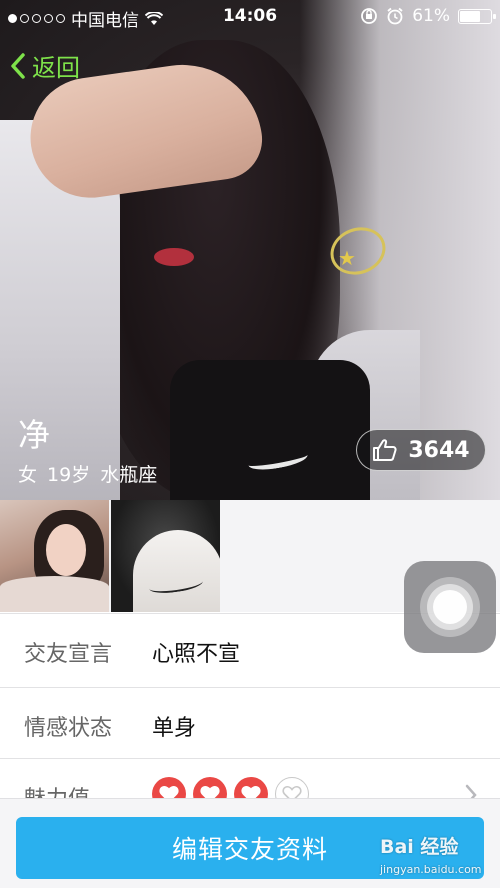 The image size is (500, 888). I want to click on star-sticker-icon: ★, so click(347, 258).